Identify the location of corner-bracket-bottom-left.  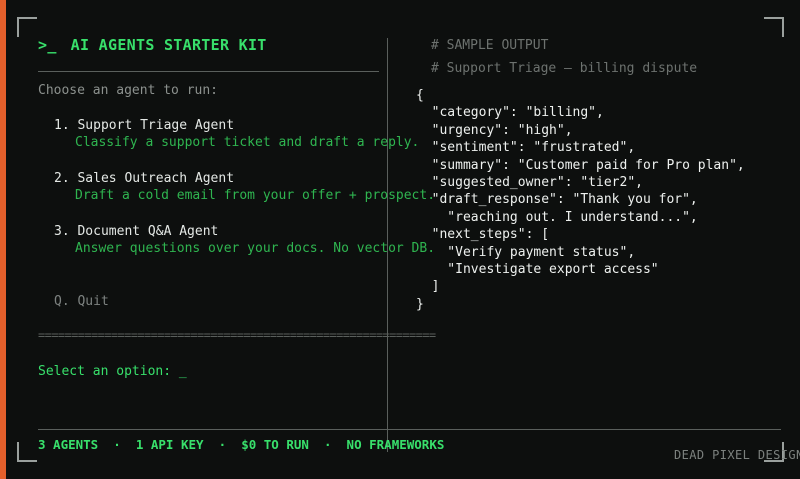
(27, 452).